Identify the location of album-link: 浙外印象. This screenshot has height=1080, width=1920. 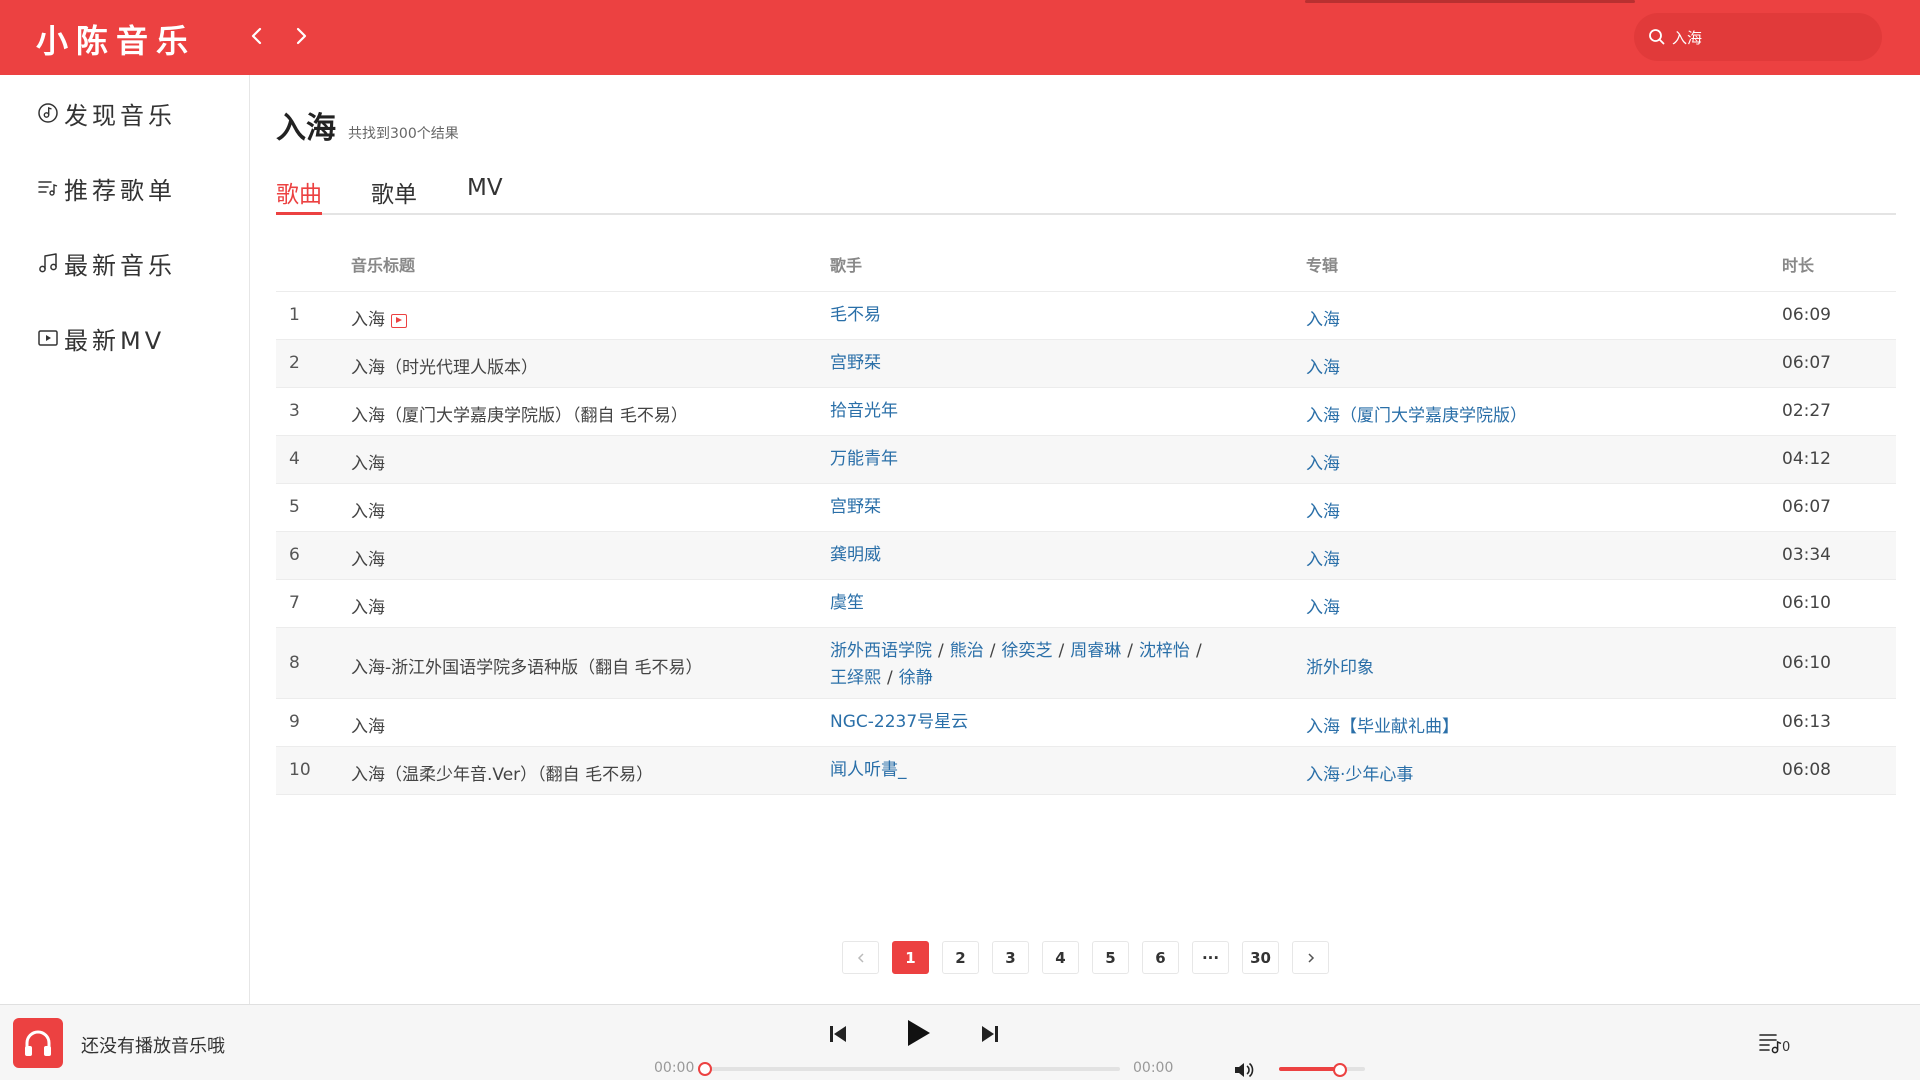
(1340, 665).